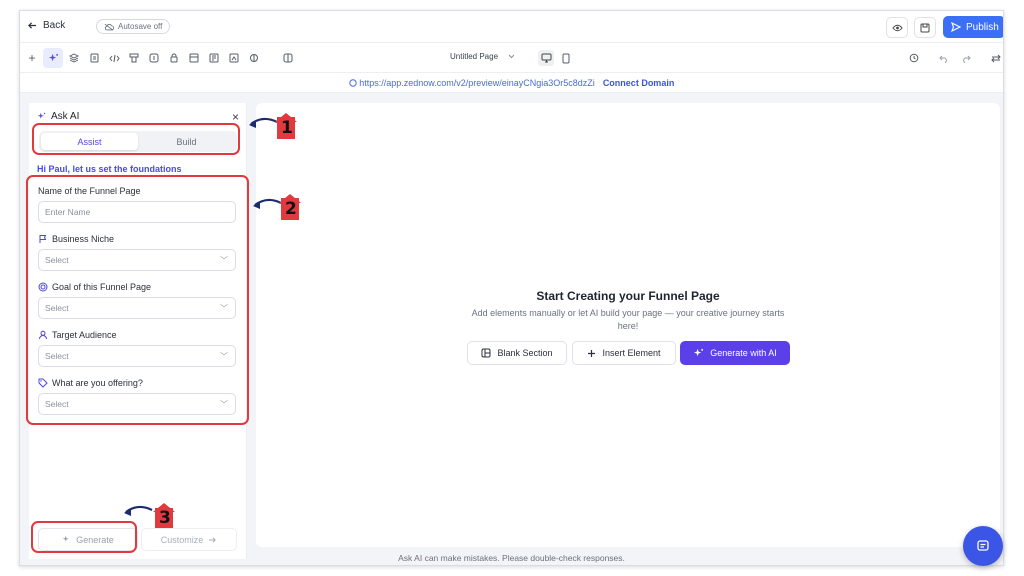 The height and width of the screenshot is (576, 1024). I want to click on generate-with-ai-label: Generate with AI, so click(743, 353).